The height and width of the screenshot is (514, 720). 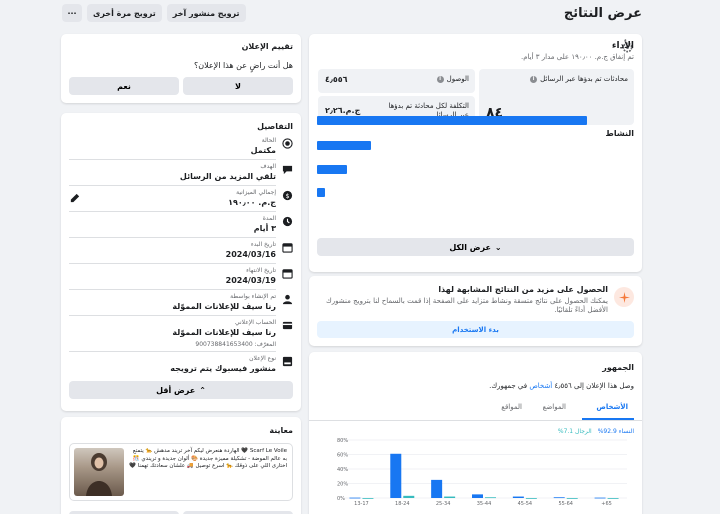 I want to click on detail-label: تاريخ الانتهاء, so click(x=261, y=270).